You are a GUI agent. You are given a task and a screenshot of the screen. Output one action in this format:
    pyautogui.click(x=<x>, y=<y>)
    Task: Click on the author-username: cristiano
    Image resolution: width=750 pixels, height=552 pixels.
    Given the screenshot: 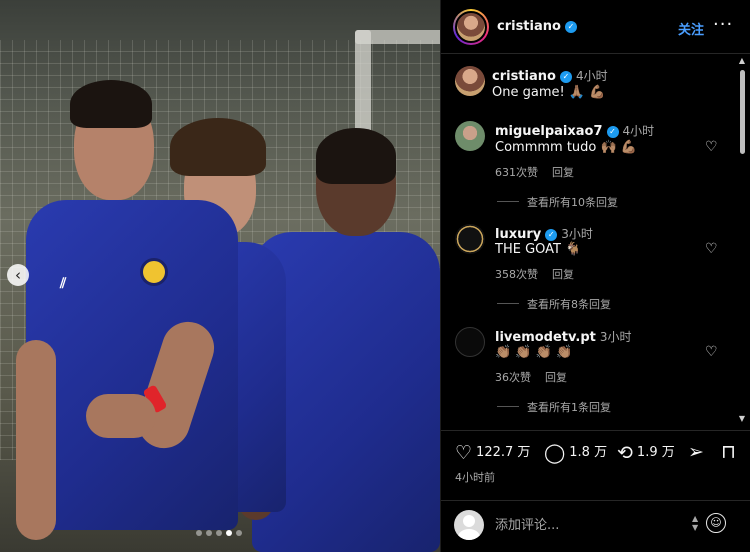 What is the action you would take?
    pyautogui.click(x=529, y=26)
    